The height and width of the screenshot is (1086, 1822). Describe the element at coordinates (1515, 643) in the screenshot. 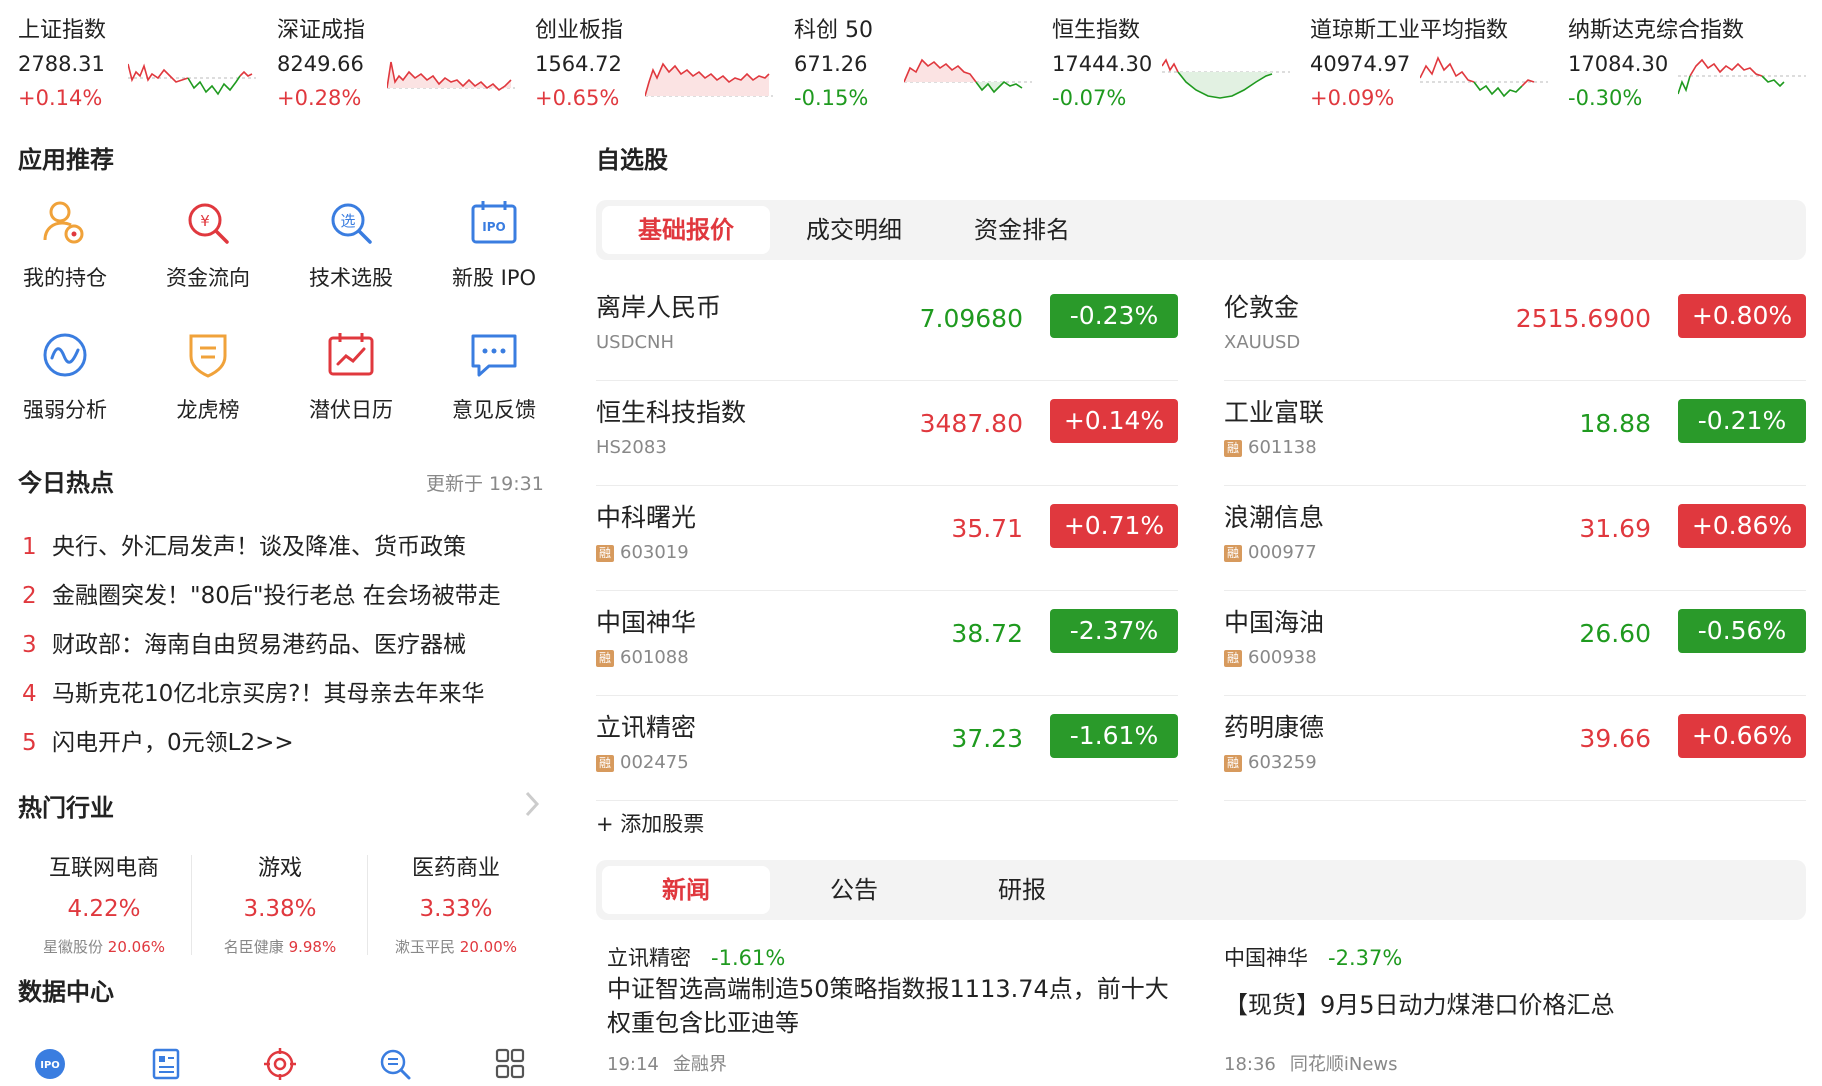

I see `quote-row: 中国海油 融 600938 26.60 -0.56%` at that location.